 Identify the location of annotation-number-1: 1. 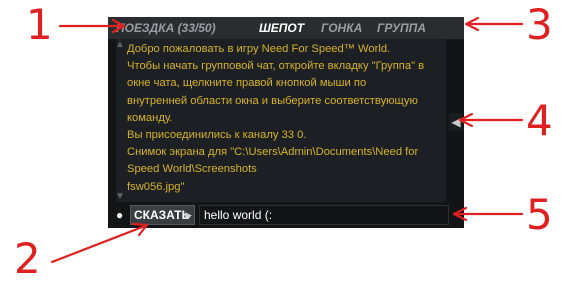
(39, 24).